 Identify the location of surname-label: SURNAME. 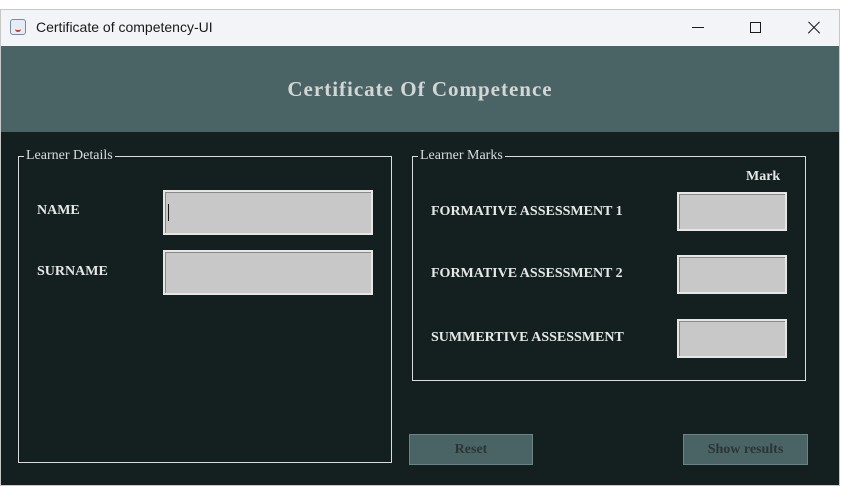
(72, 271).